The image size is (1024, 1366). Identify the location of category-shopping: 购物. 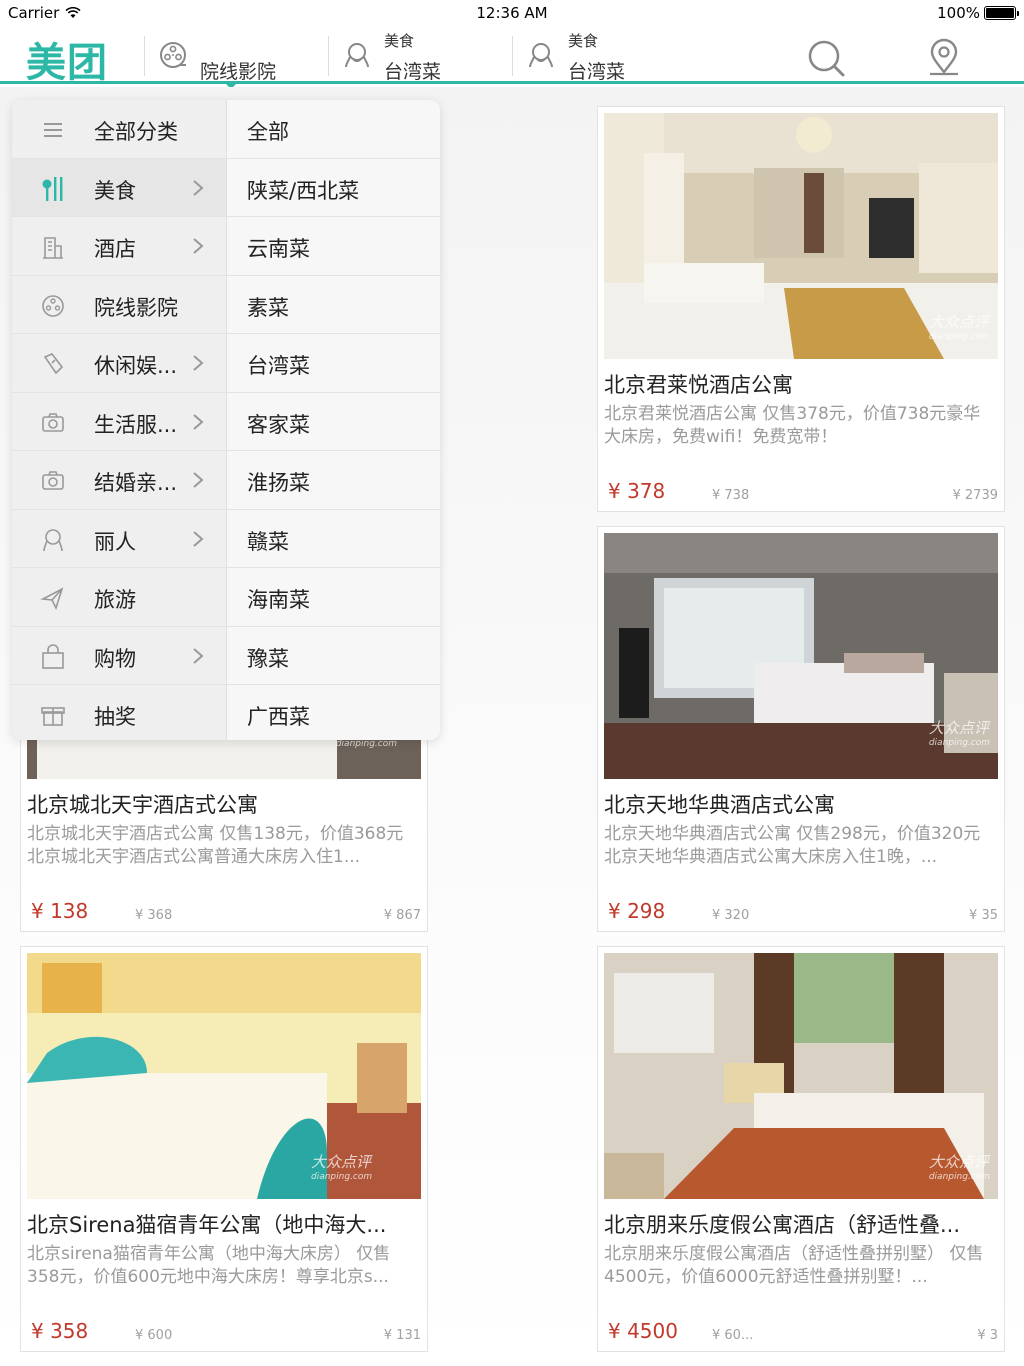
(119, 656).